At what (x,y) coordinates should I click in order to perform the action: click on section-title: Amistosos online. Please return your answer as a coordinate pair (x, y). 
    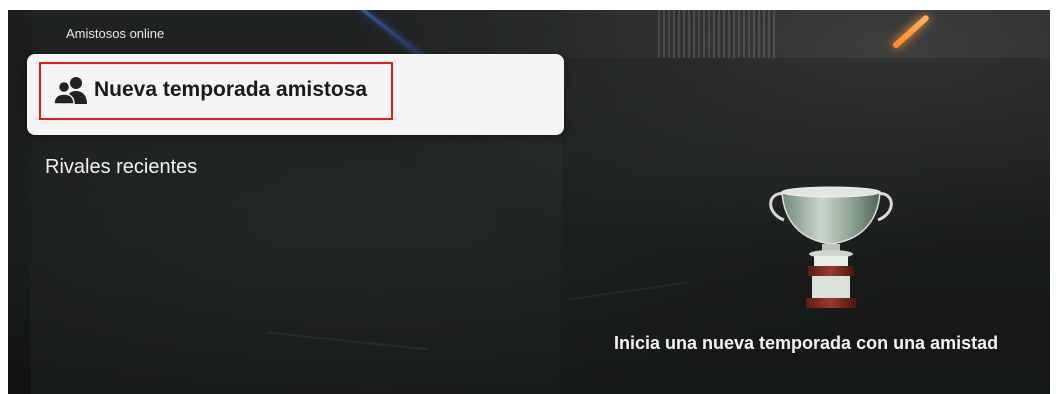
    Looking at the image, I should click on (115, 33).